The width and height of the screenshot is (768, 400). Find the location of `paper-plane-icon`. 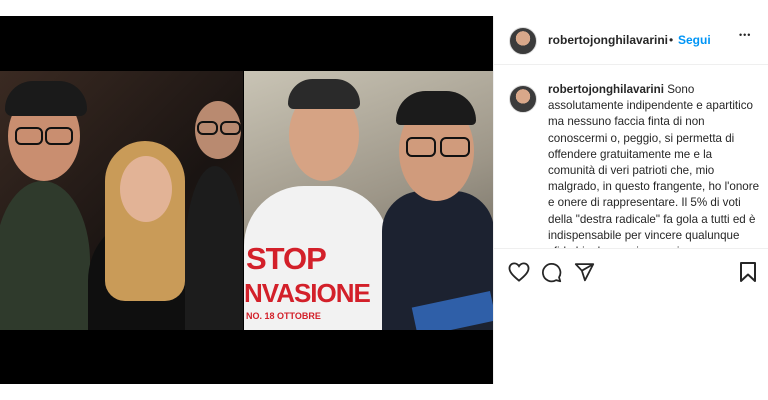

paper-plane-icon is located at coordinates (584, 272).